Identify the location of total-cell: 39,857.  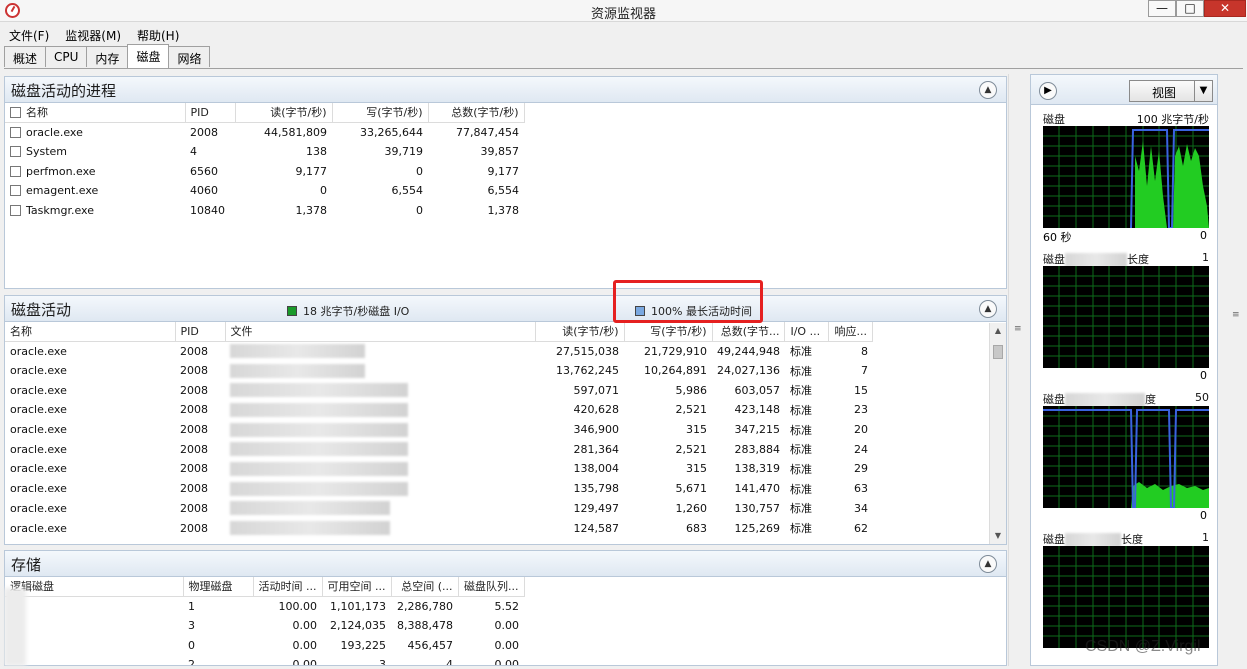
(500, 152).